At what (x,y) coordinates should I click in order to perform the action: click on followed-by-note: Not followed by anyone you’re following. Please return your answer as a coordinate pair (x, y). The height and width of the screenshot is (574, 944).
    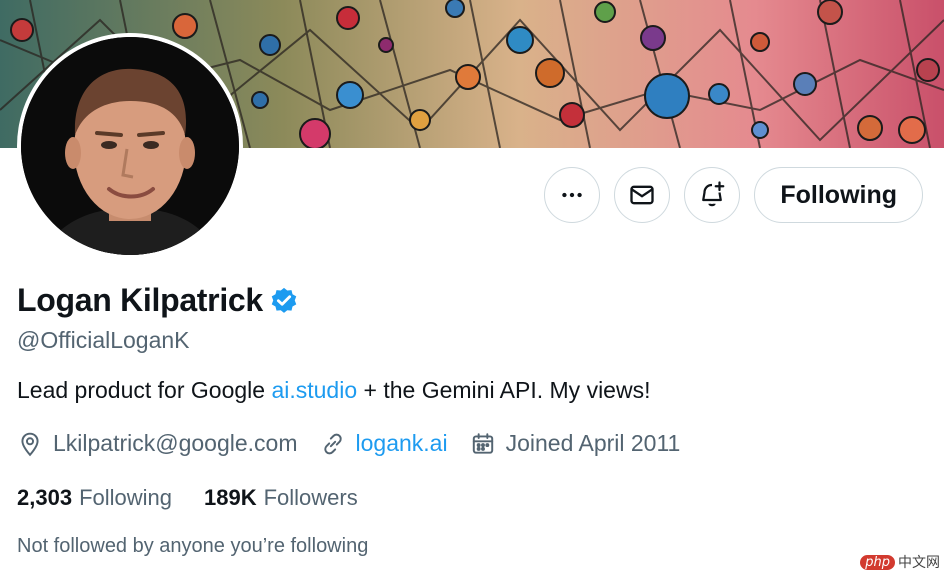
    Looking at the image, I should click on (193, 546).